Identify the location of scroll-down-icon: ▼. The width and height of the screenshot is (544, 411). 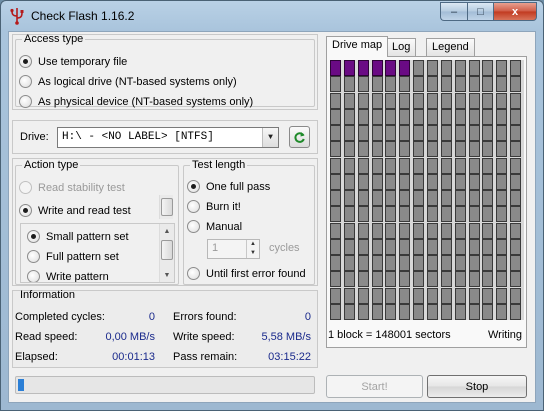
(167, 275).